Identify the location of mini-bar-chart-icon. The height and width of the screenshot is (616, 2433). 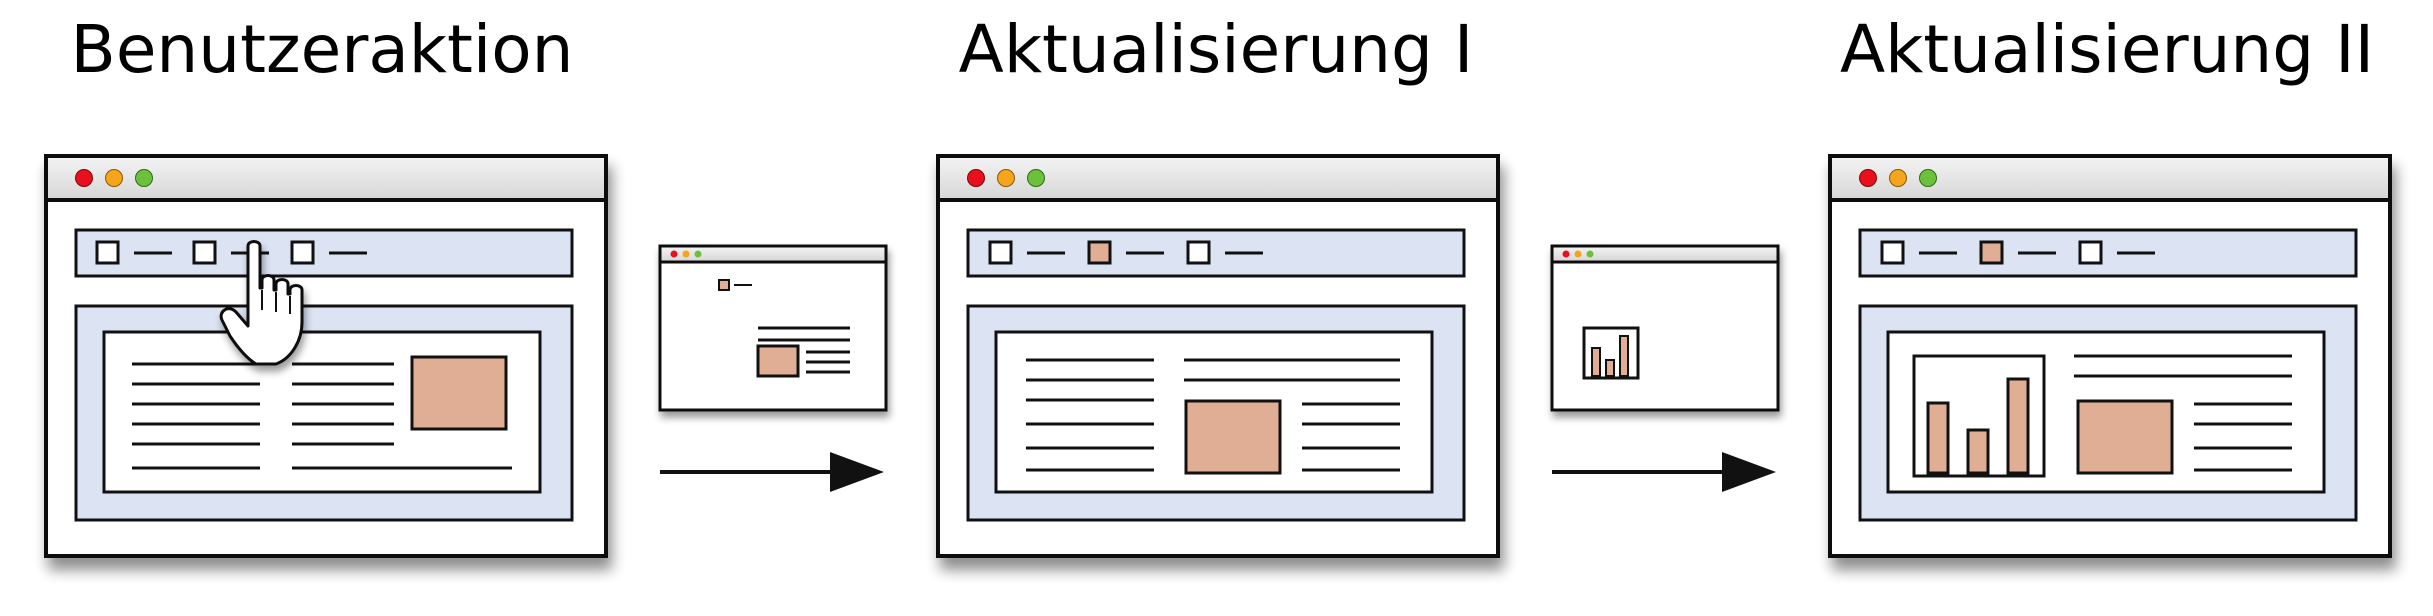
(1611, 353).